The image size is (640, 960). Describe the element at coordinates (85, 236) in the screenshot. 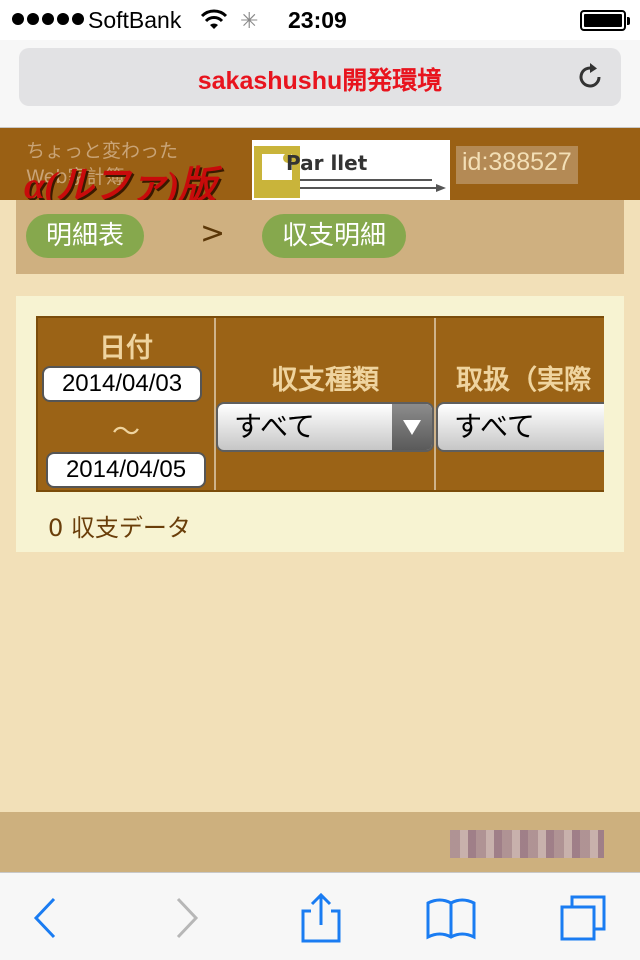

I see `breadcrumb-item-statement: 明細表` at that location.